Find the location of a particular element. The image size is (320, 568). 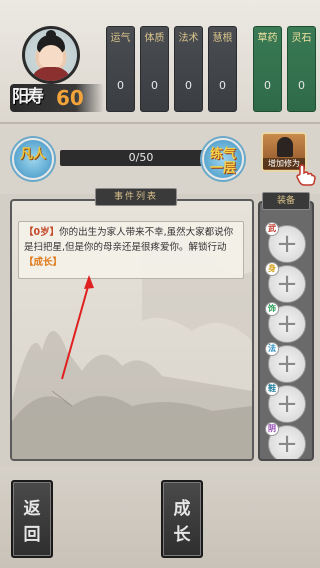

lifespan-value: 60 is located at coordinates (70, 98).